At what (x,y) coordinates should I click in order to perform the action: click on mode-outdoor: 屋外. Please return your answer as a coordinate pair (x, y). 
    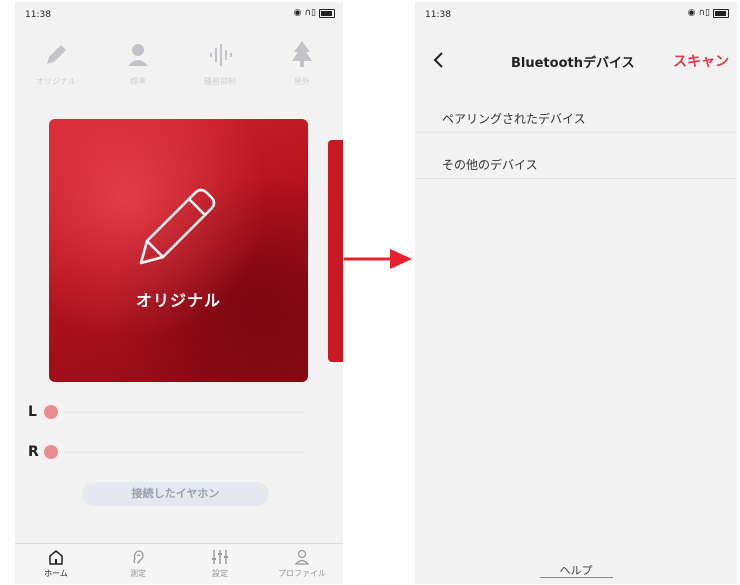
    Looking at the image, I should click on (302, 68).